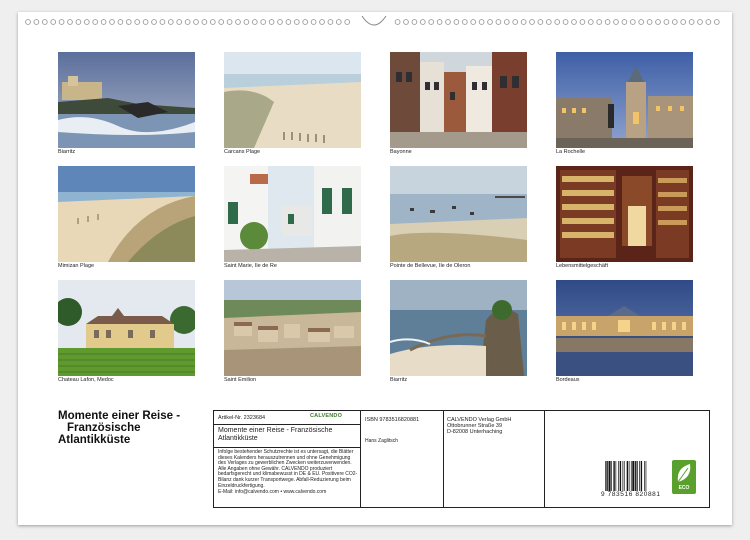 The width and height of the screenshot is (750, 540). Describe the element at coordinates (624, 100) in the screenshot. I see `photo-la-rochelle` at that location.